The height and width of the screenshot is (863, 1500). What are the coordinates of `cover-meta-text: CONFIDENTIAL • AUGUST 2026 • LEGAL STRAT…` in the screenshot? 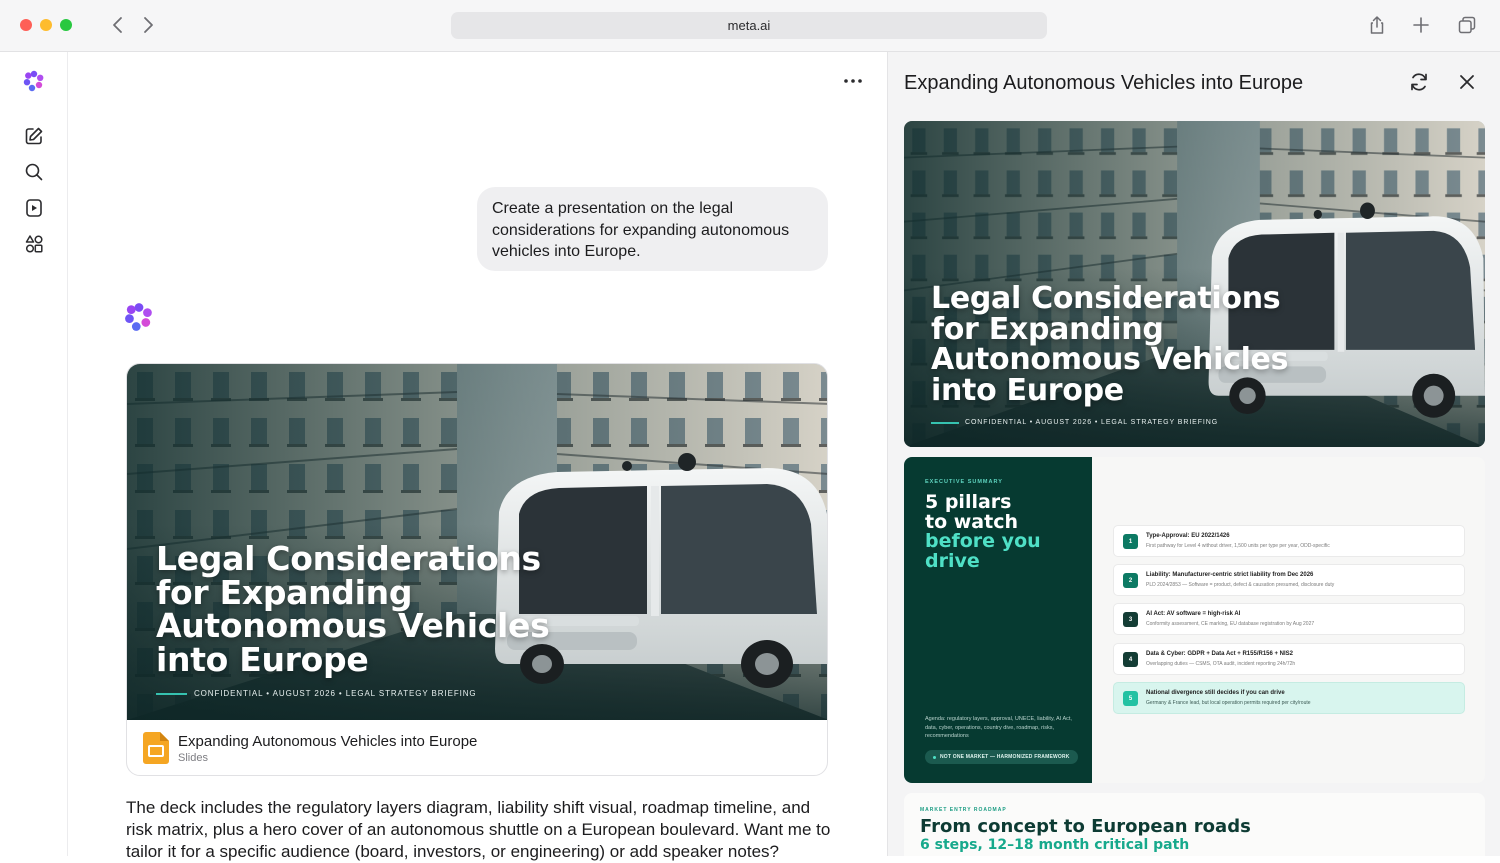 It's located at (335, 693).